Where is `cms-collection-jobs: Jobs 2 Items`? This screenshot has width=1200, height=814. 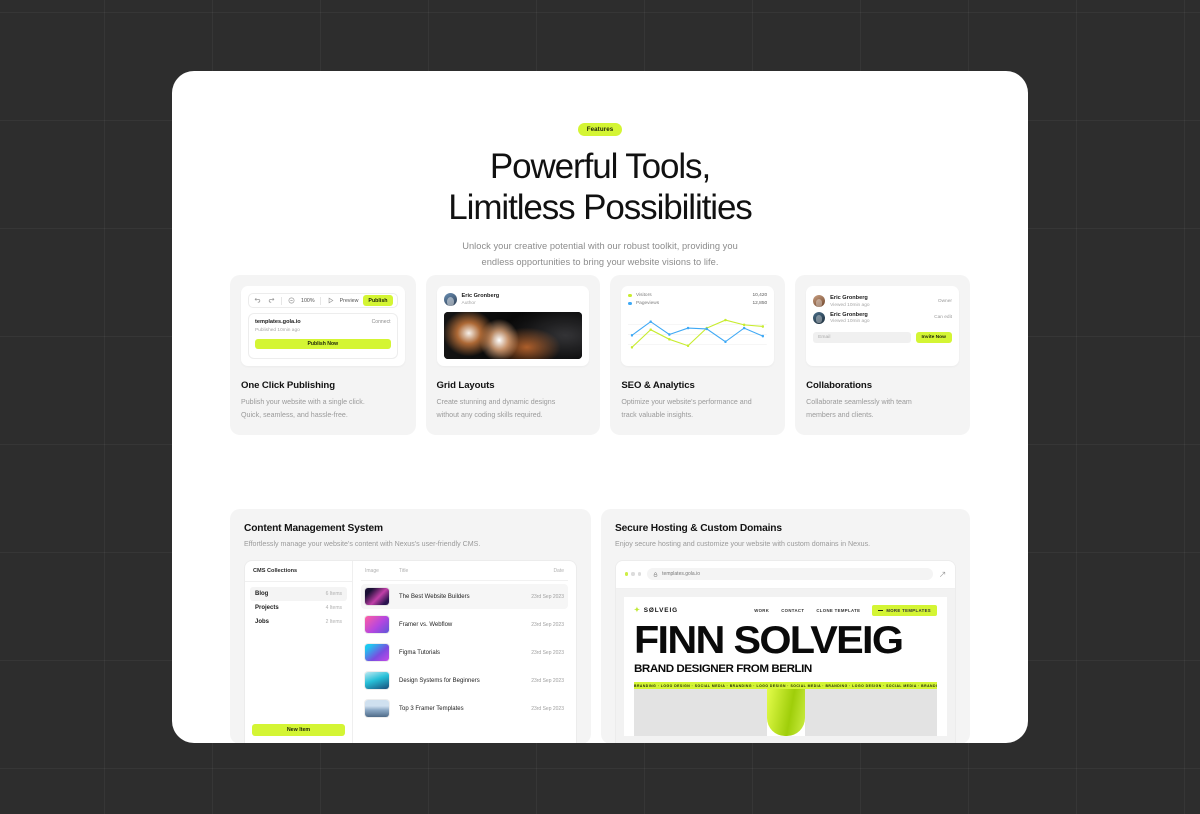 cms-collection-jobs: Jobs 2 Items is located at coordinates (298, 622).